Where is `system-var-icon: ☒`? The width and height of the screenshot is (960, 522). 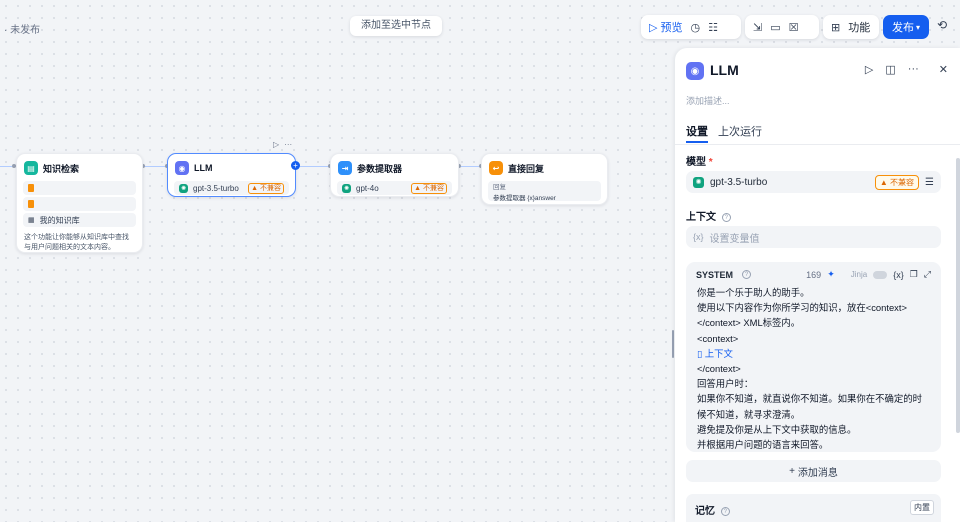
system-var-icon: ☒ is located at coordinates (794, 27).